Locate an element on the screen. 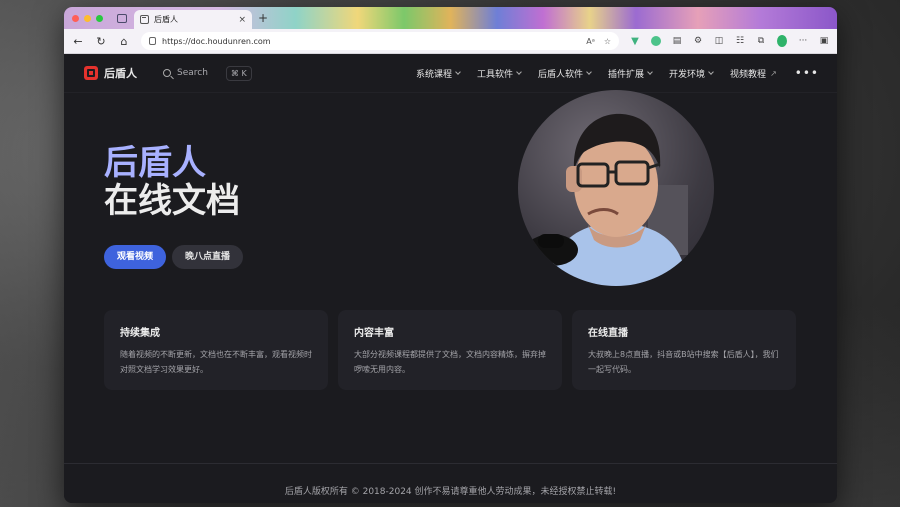 The image size is (900, 507). favorites-icon: ☷ is located at coordinates (740, 41).